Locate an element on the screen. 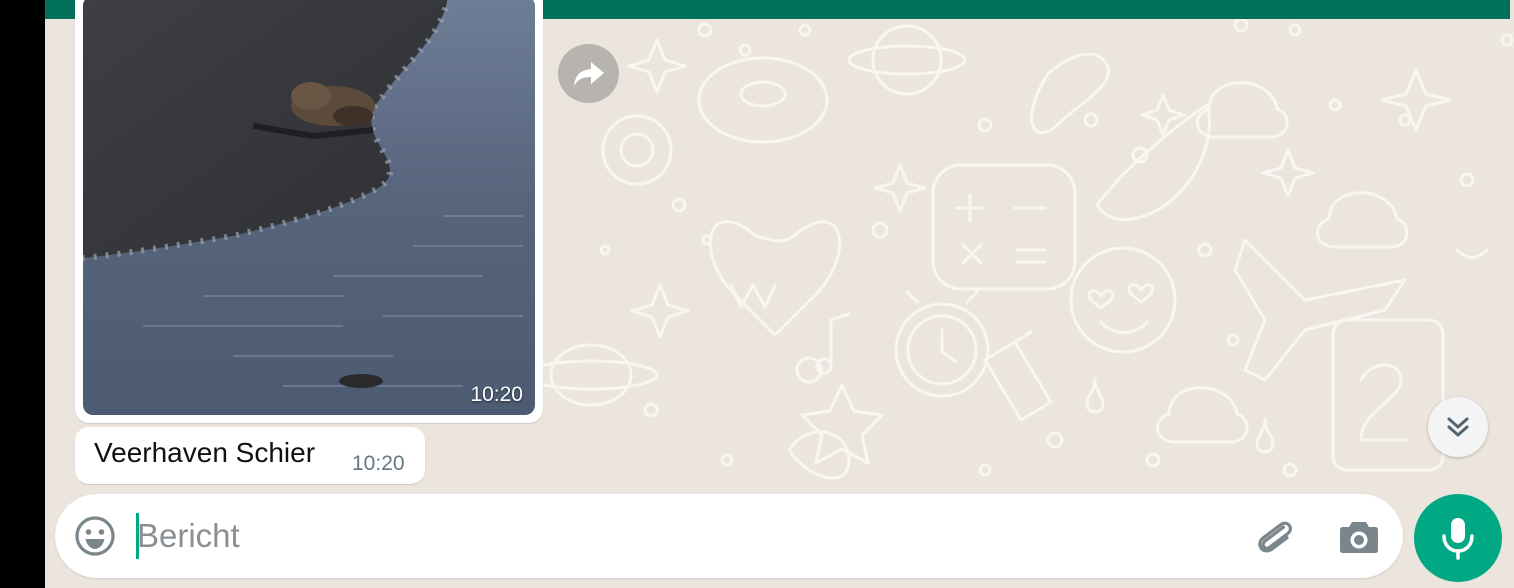 This screenshot has height=588, width=1514. camera-button is located at coordinates (1359, 537).